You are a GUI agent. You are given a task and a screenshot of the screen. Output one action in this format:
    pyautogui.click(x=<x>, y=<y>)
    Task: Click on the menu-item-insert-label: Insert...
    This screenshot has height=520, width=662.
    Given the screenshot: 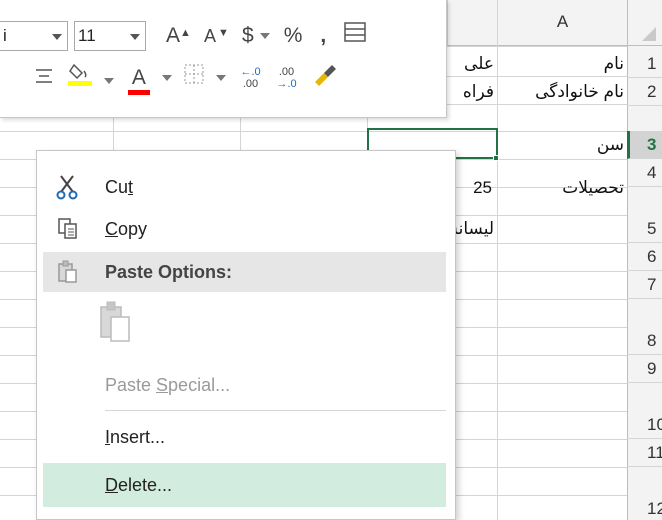 What is the action you would take?
    pyautogui.click(x=135, y=437)
    